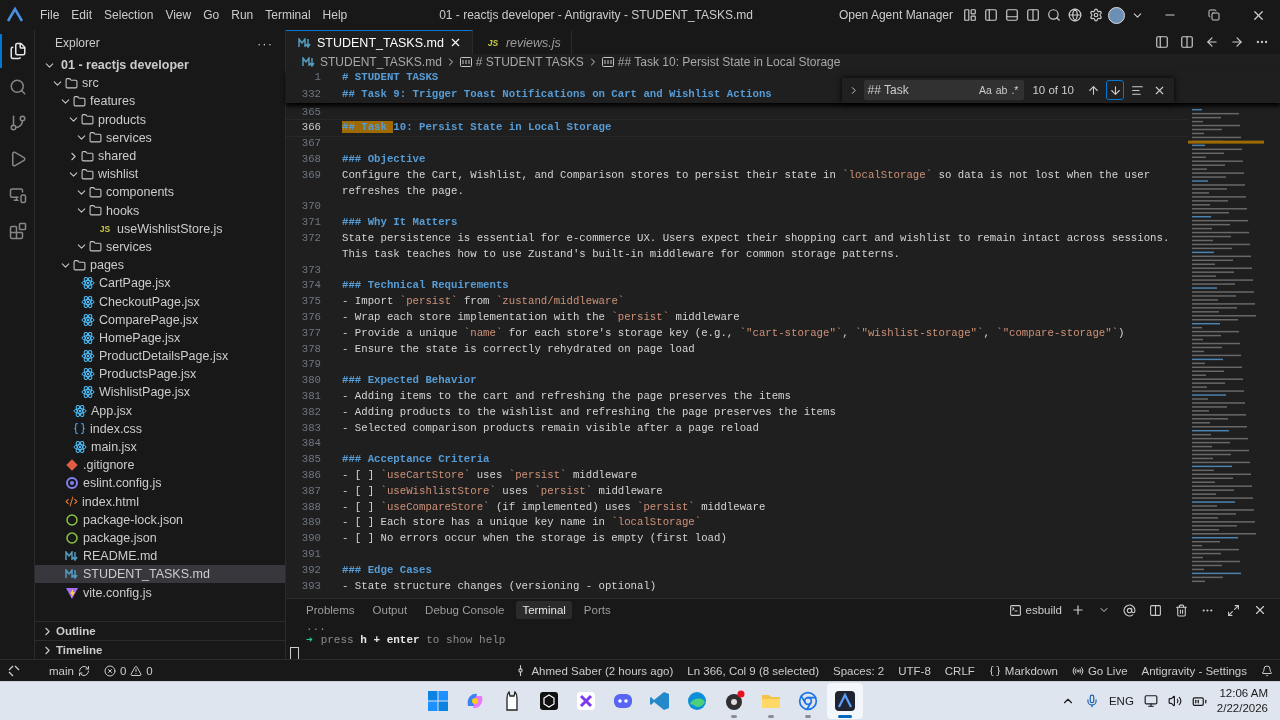 This screenshot has height=720, width=1280. What do you see at coordinates (160, 119) in the screenshot?
I see `tree-item: products` at bounding box center [160, 119].